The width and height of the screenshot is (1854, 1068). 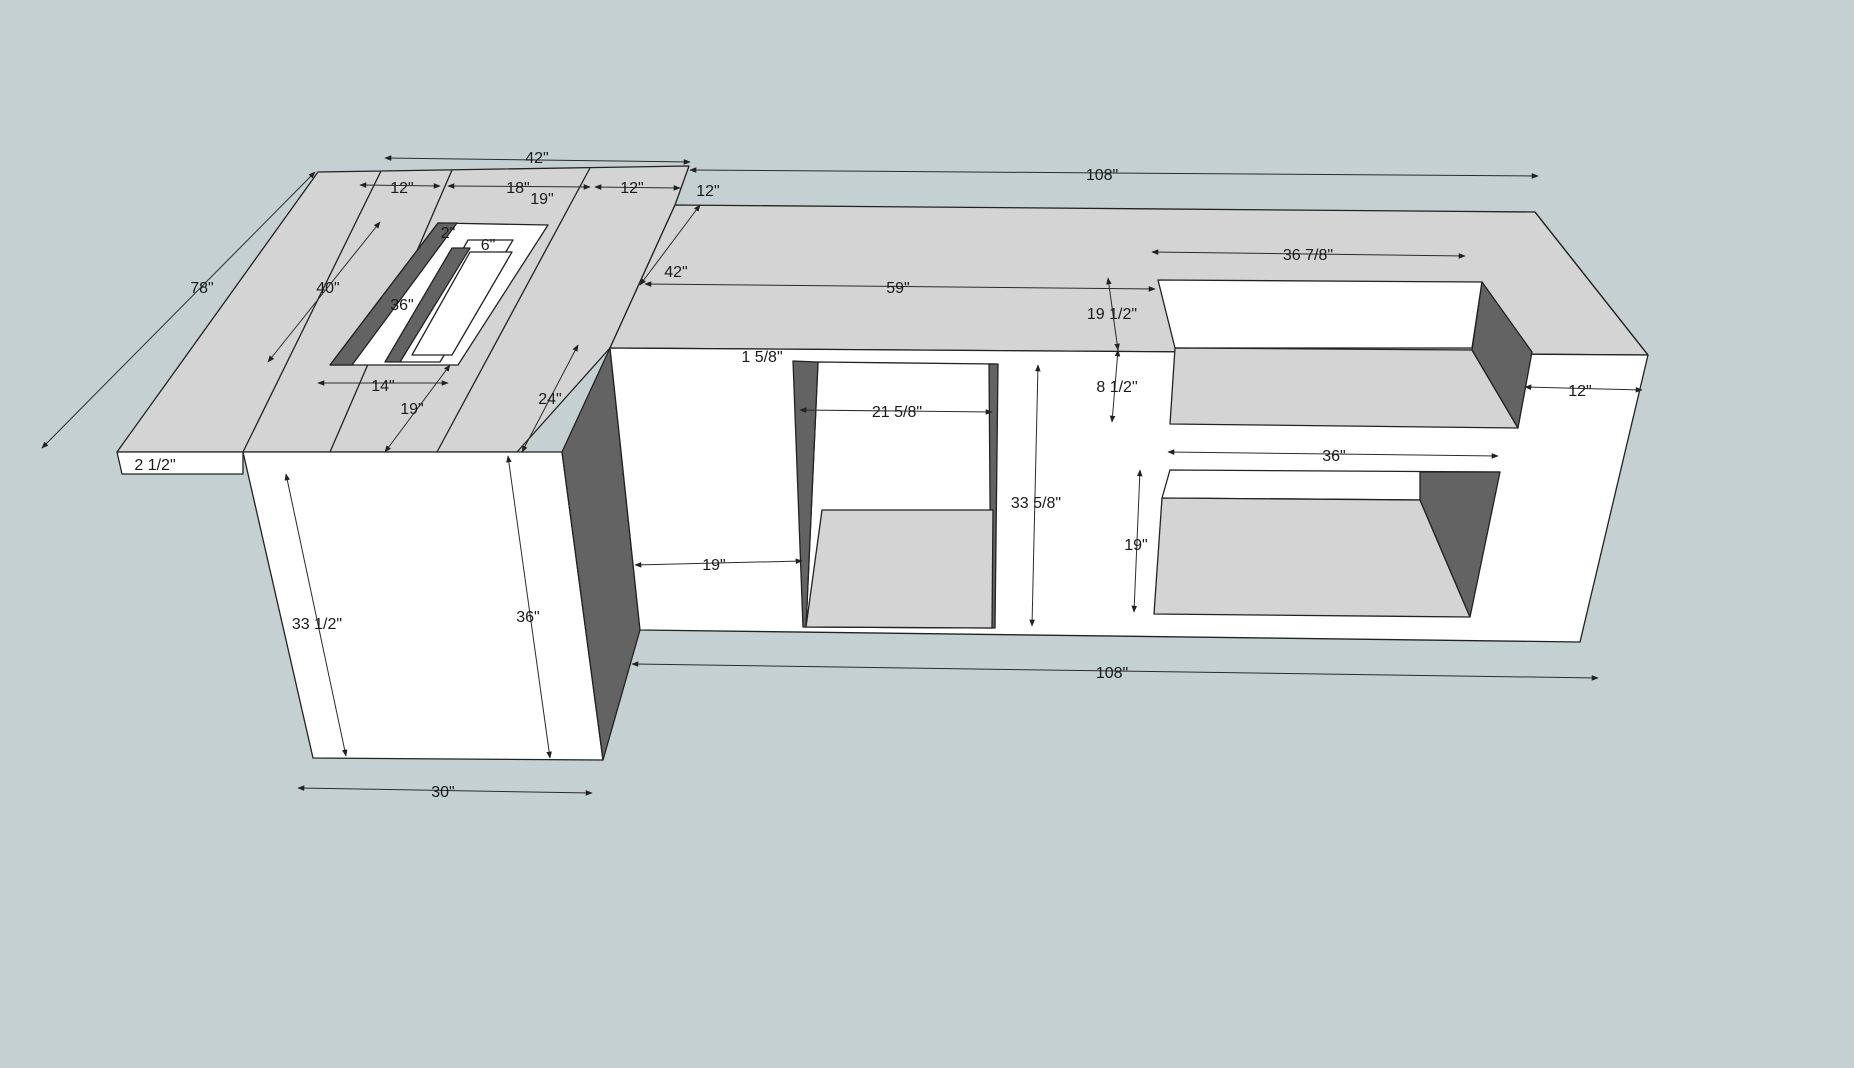 What do you see at coordinates (201, 288) in the screenshot?
I see `dim-depth-78: 78"` at bounding box center [201, 288].